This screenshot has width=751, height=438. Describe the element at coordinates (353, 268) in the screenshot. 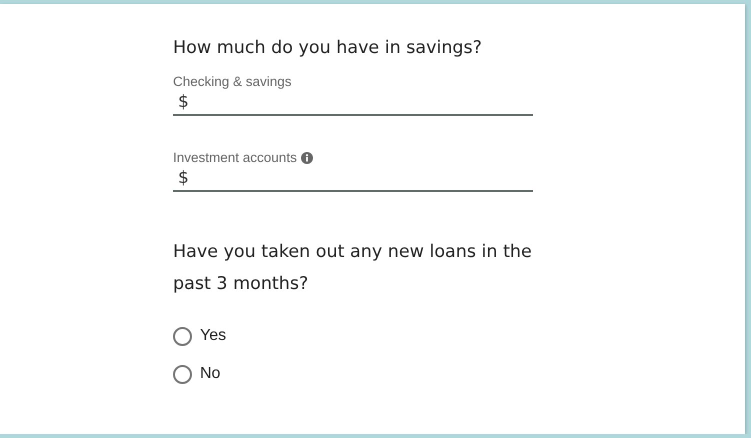

I see `section-heading: Have you taken out any new loans in the past 3 months?` at that location.